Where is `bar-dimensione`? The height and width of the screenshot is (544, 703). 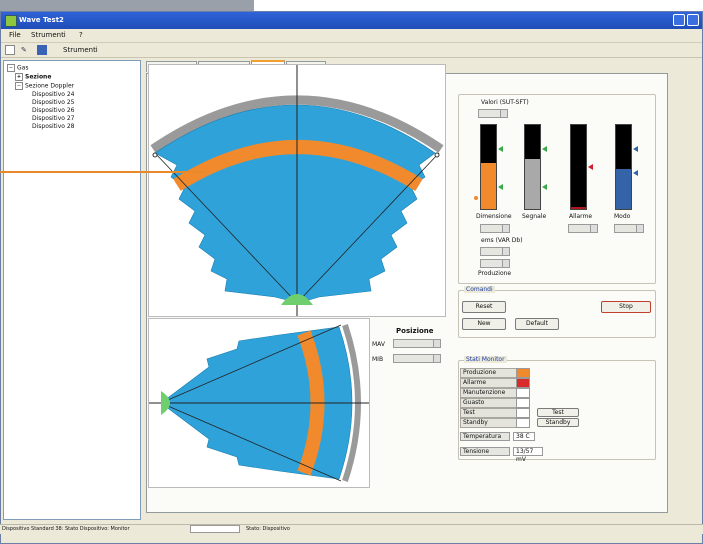
bar-dimensione is located at coordinates (488, 167).